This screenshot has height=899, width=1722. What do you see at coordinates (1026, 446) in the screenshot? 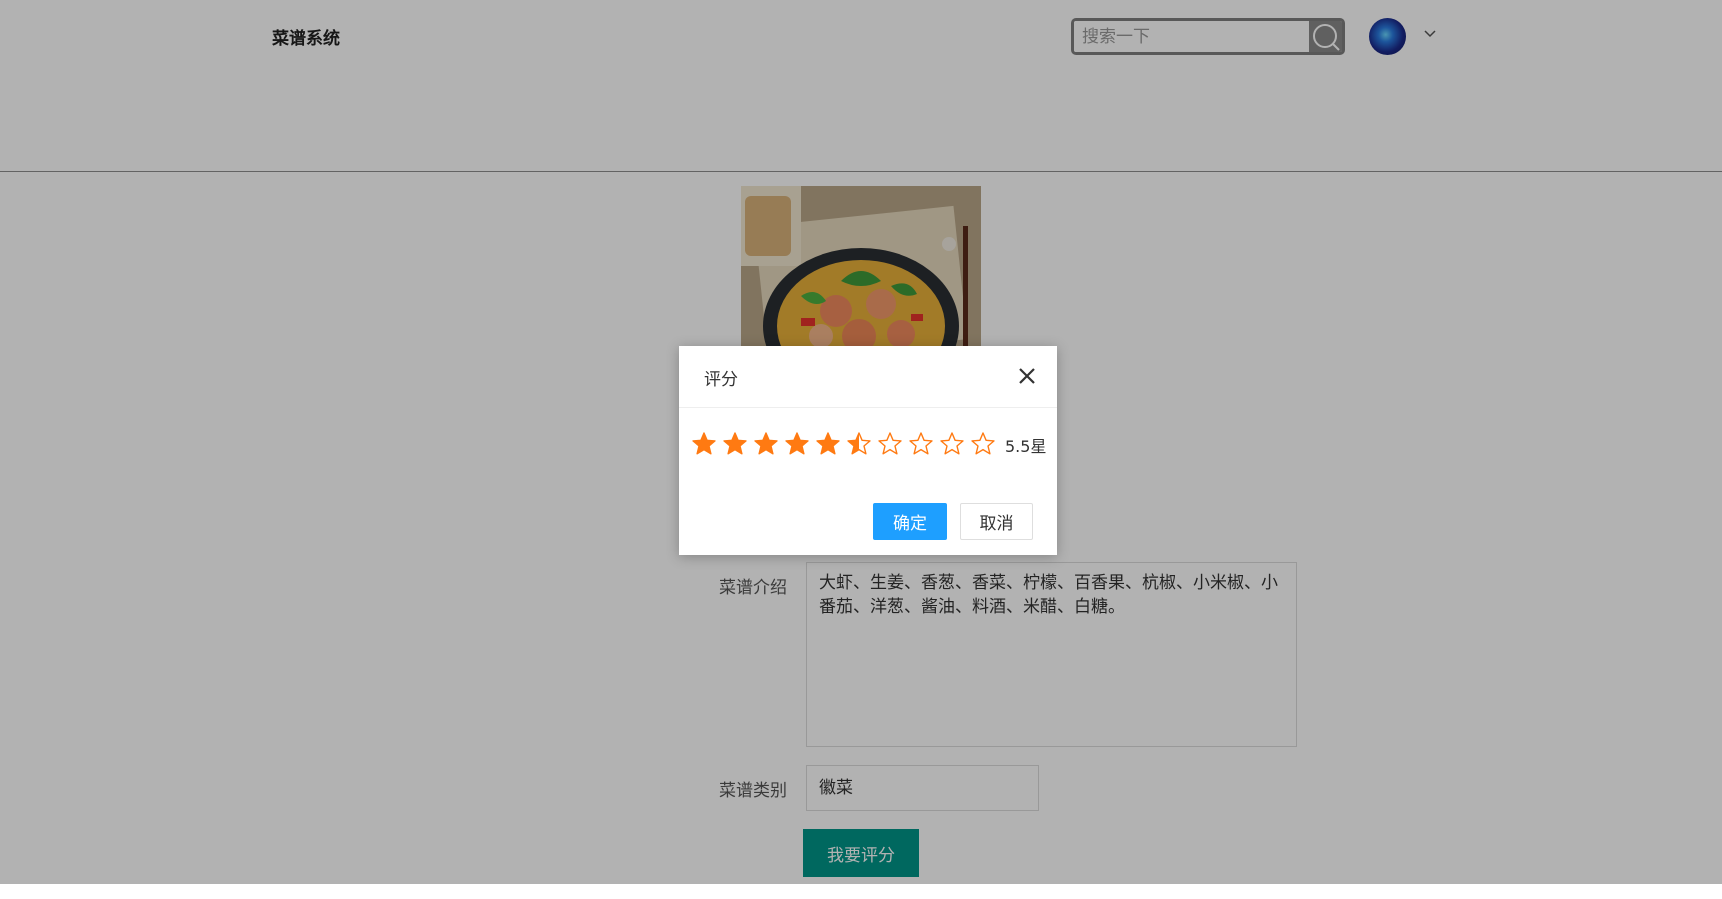
I see `rating-text: 5.5星` at bounding box center [1026, 446].